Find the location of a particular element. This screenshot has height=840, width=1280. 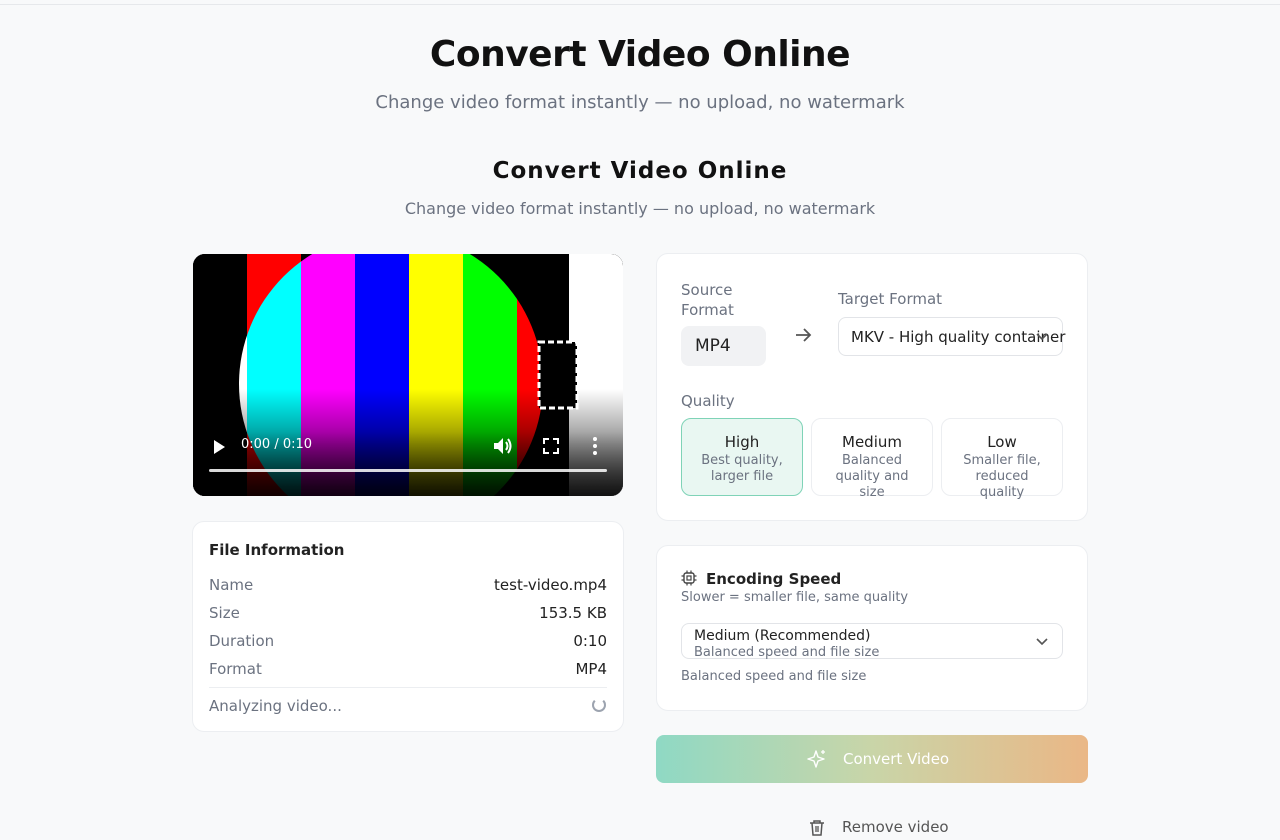

encoding-subtitle: Slower = smaller file, same quality is located at coordinates (795, 597).